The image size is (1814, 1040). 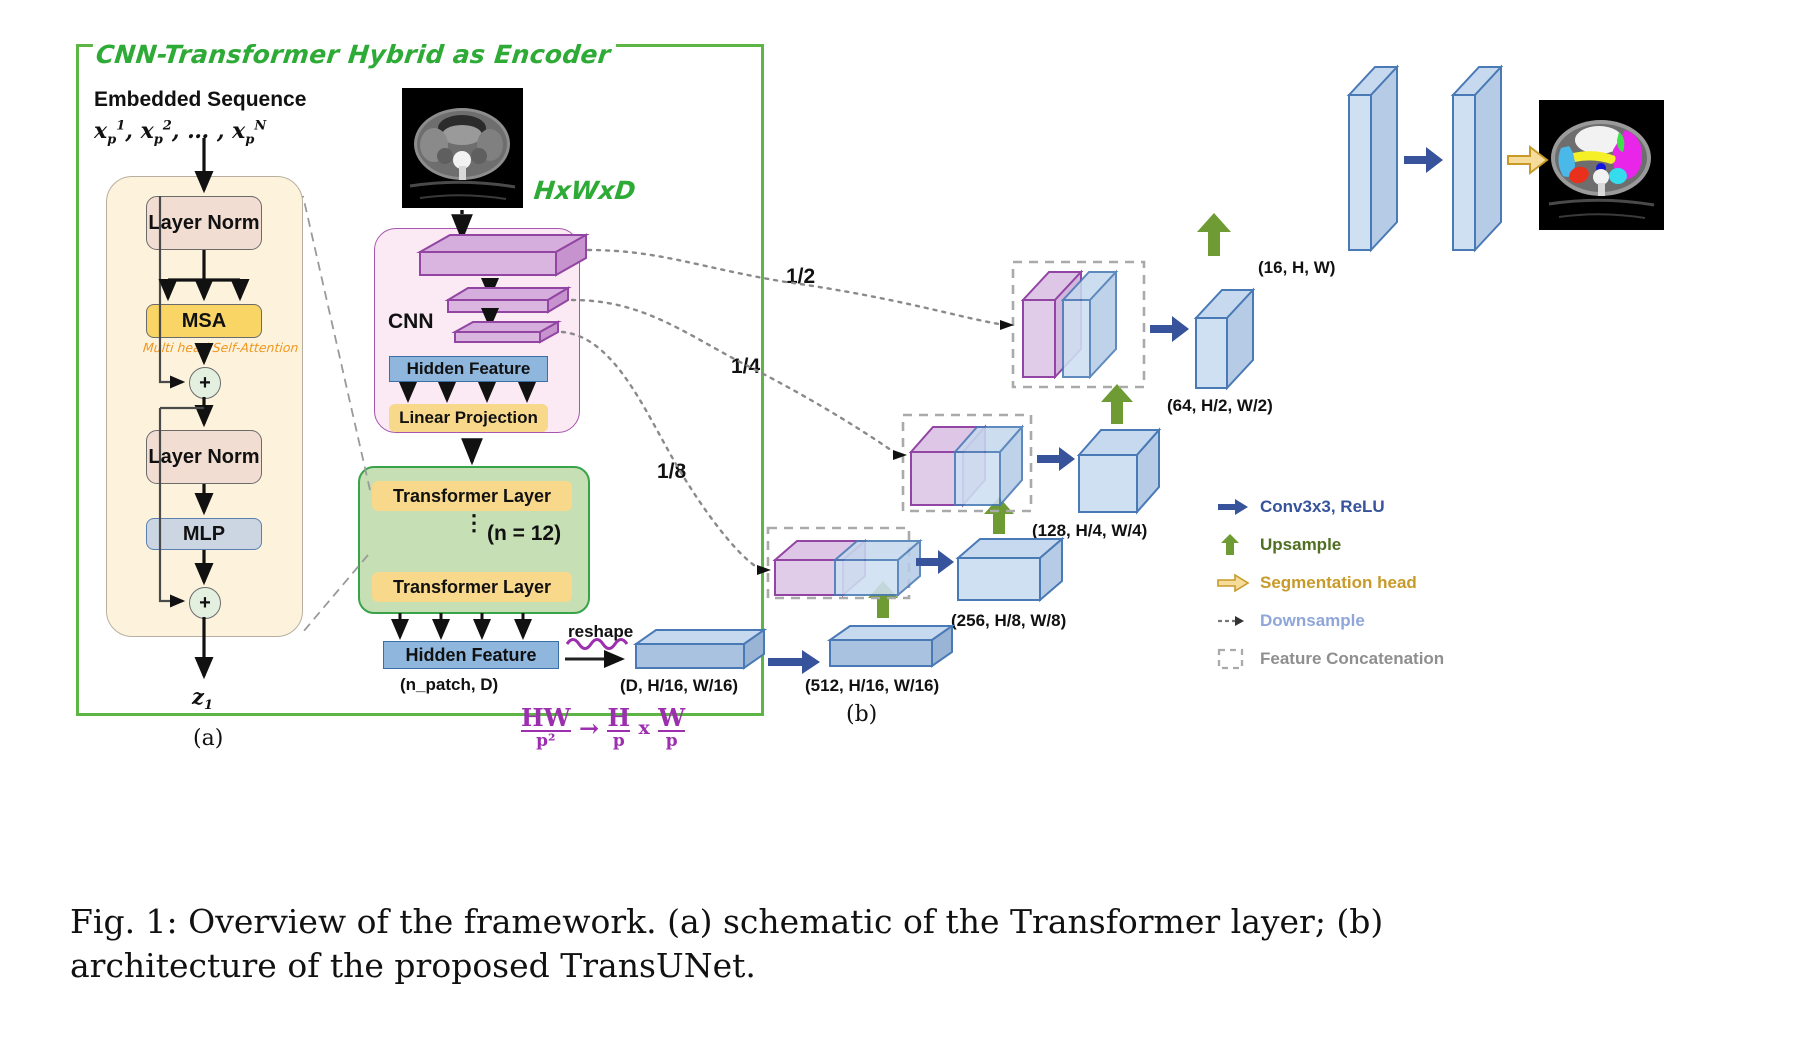 What do you see at coordinates (1601, 165) in the screenshot?
I see `segmentation-output-image` at bounding box center [1601, 165].